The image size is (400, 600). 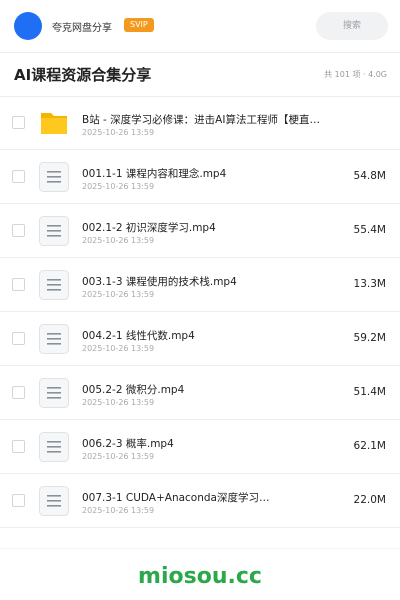 I want to click on file-name: 006.2-3 概率.mp4, so click(x=207, y=443).